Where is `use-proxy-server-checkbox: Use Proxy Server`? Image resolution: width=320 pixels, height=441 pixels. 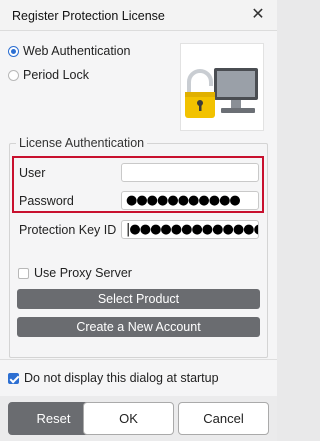
use-proxy-server-checkbox: Use Proxy Server is located at coordinates (75, 273).